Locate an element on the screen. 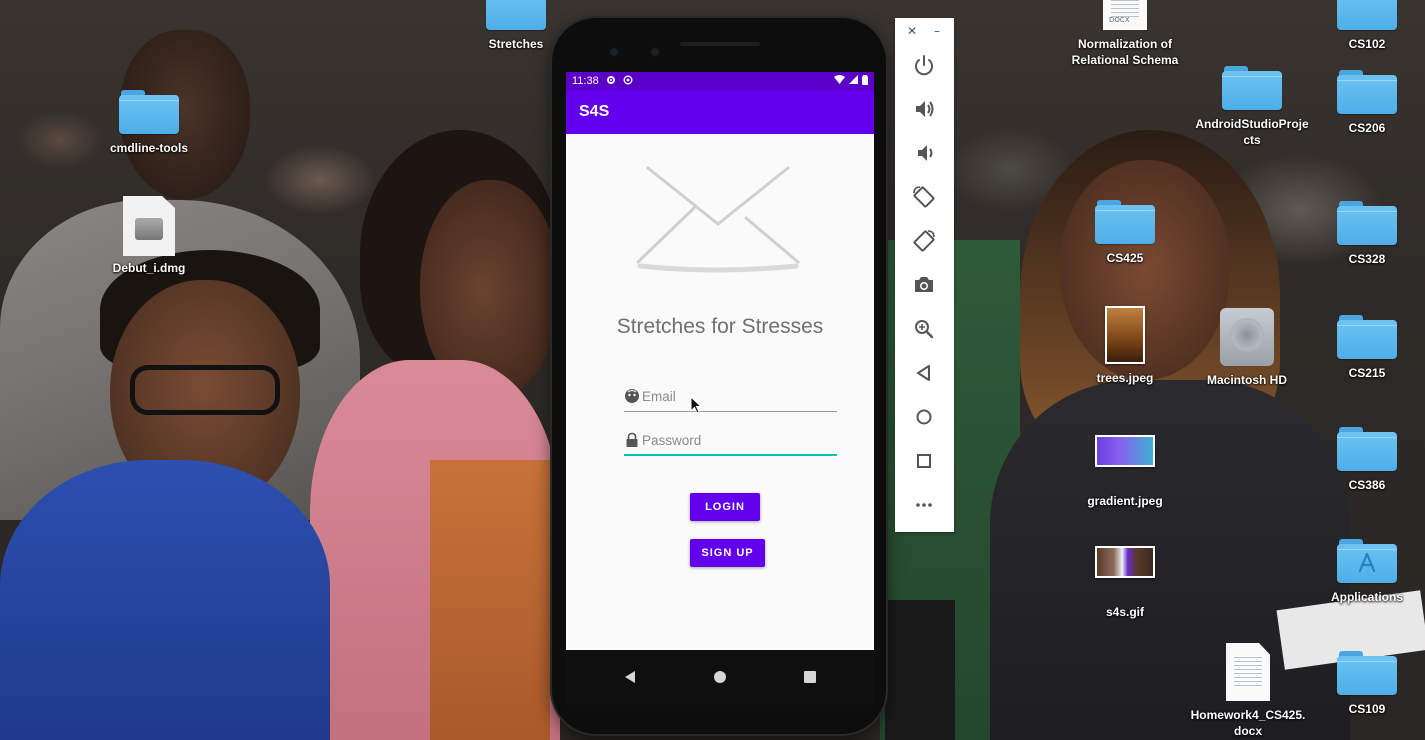 The height and width of the screenshot is (740, 1425). overview-icon is located at coordinates (924, 461).